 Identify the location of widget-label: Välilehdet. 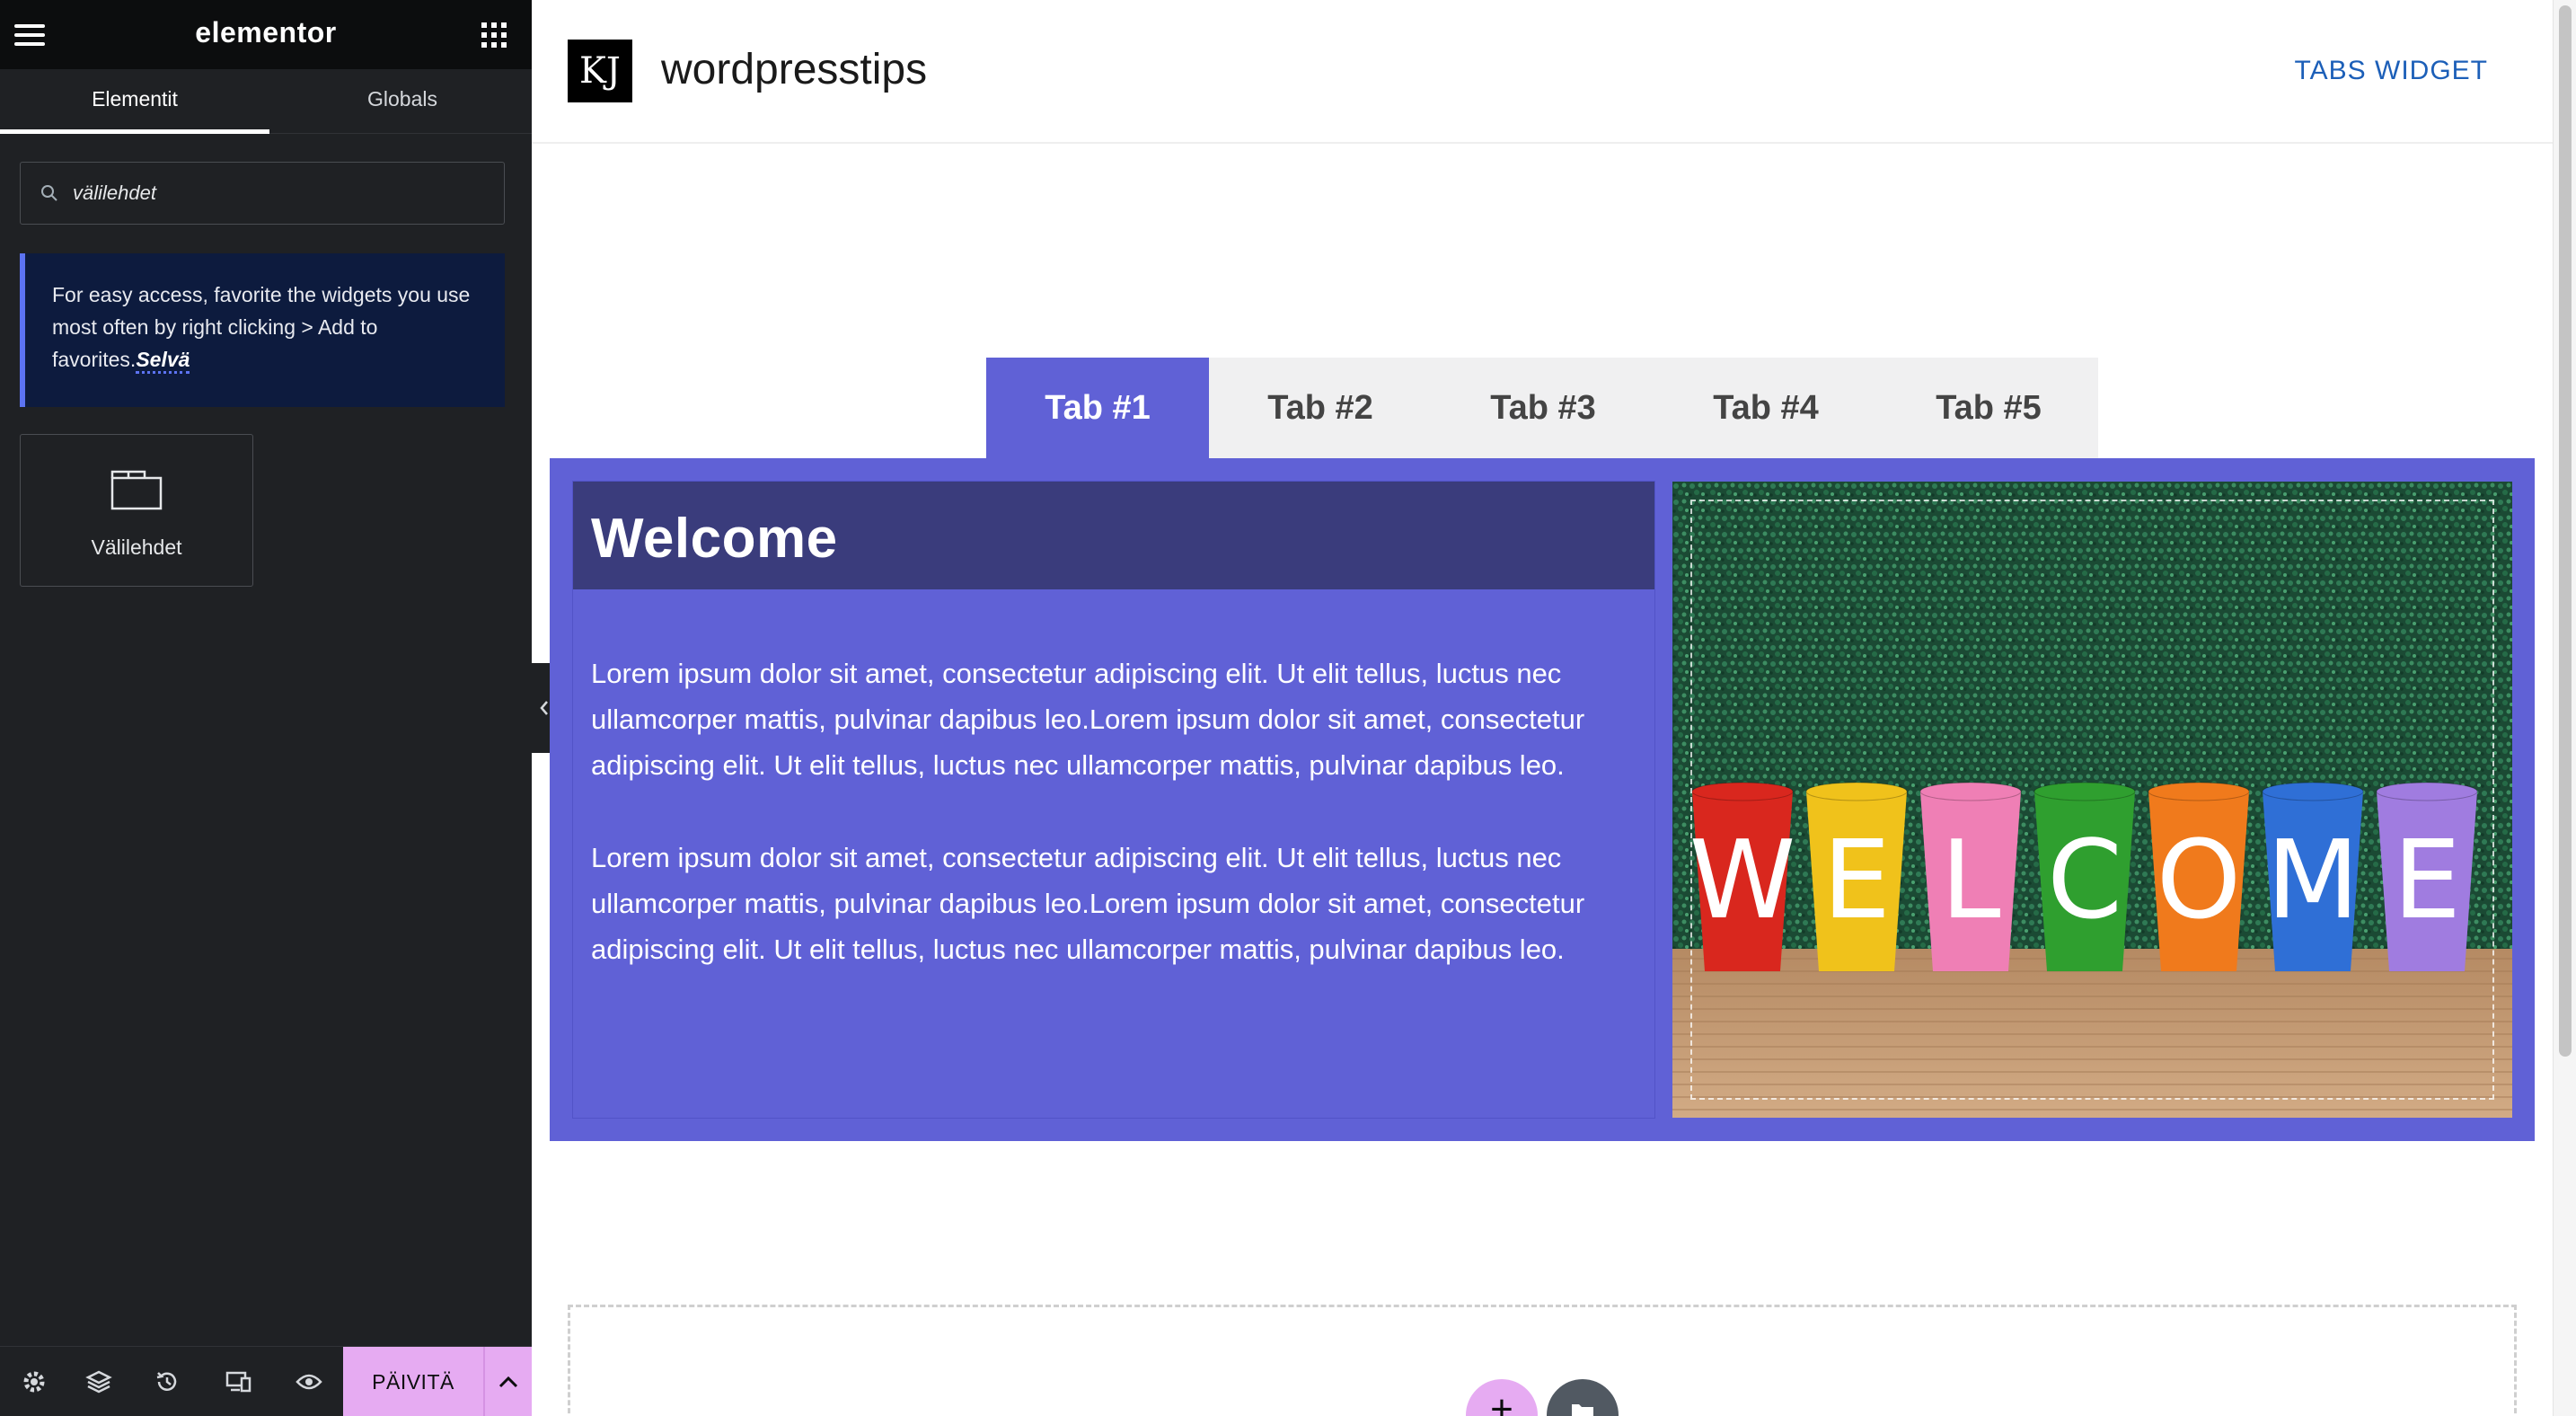
(136, 547).